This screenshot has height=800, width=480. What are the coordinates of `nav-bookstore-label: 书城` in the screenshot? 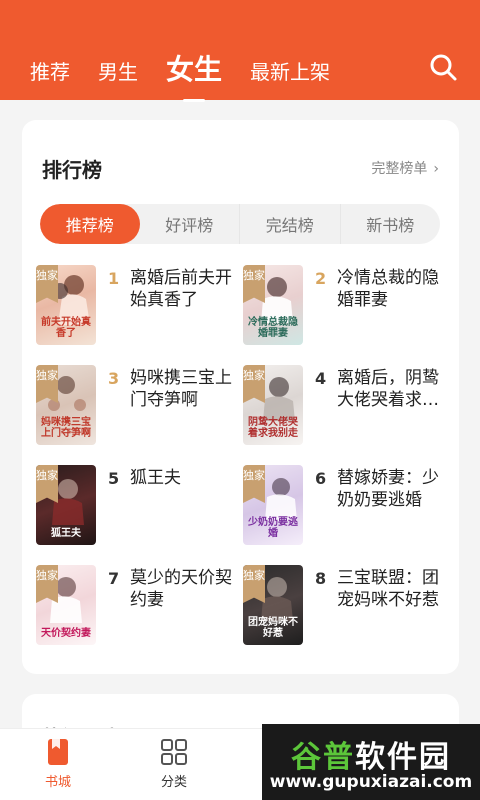 It's located at (57, 782).